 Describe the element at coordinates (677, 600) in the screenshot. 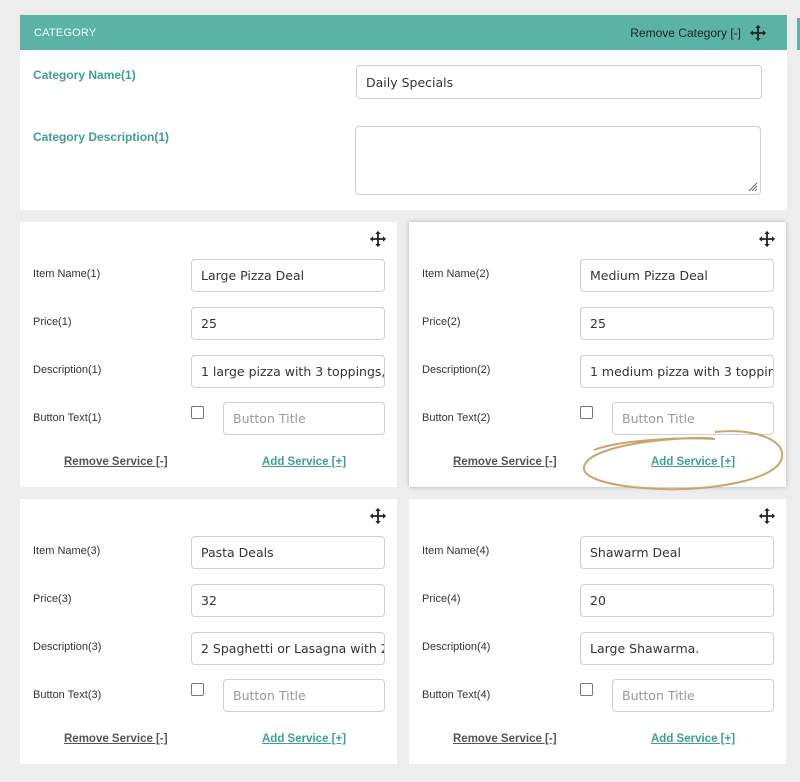

I see `price-input: 20` at that location.